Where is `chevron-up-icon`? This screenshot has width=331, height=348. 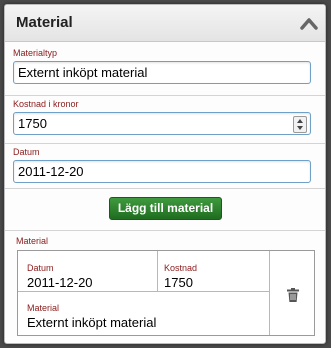
chevron-up-icon is located at coordinates (309, 23).